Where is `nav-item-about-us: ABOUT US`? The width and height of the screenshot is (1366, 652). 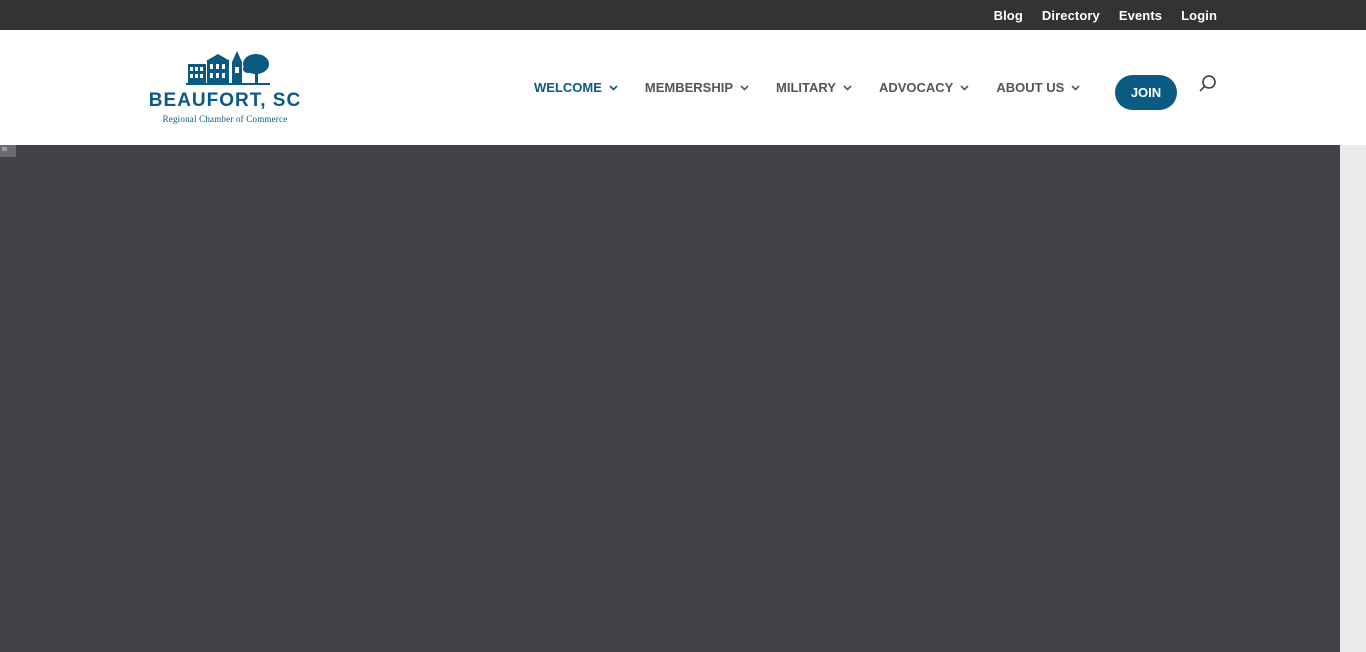
nav-item-about-us: ABOUT US is located at coordinates (1038, 87).